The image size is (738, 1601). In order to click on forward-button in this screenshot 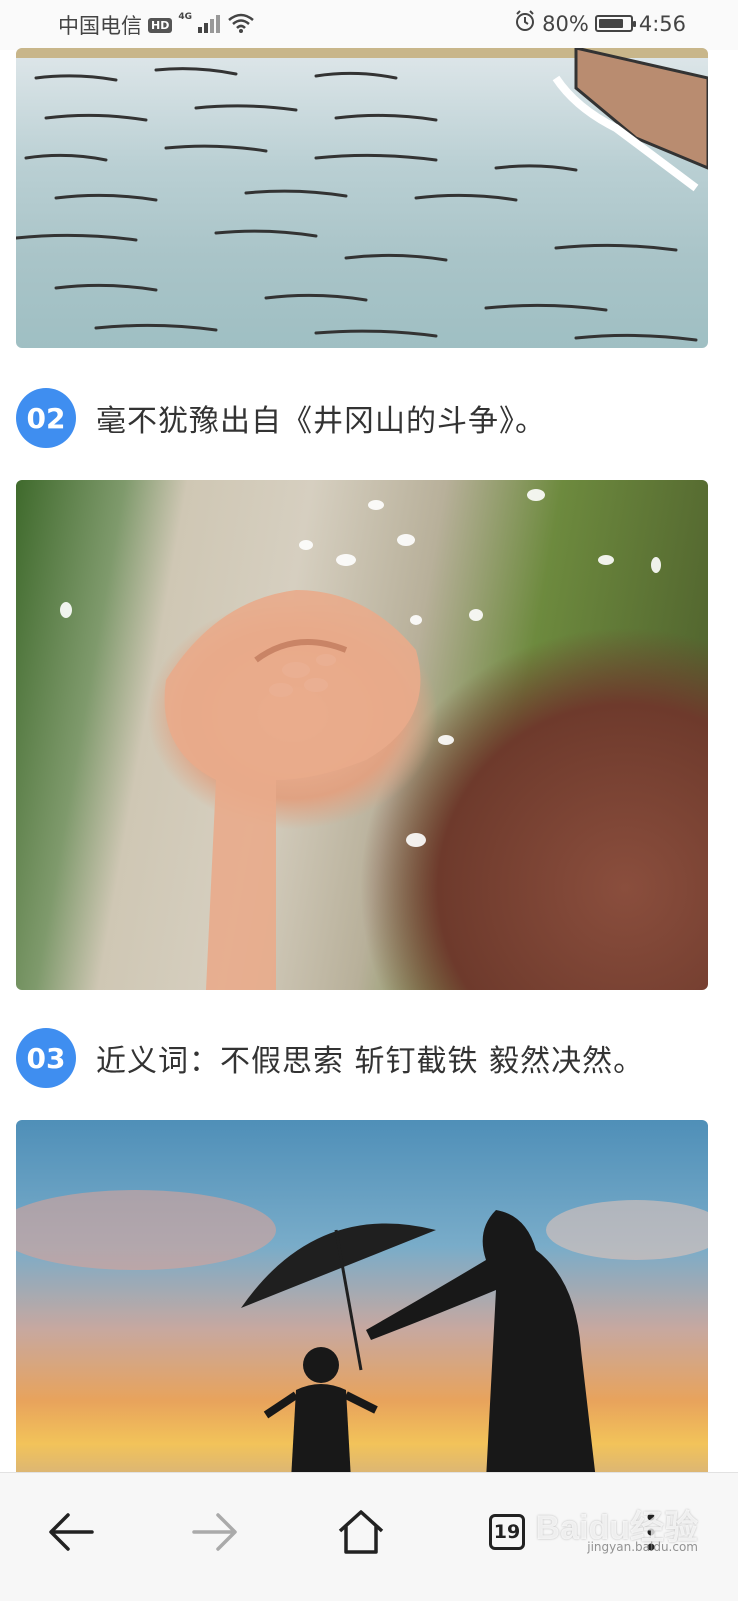, I will do `click(215, 1532)`.